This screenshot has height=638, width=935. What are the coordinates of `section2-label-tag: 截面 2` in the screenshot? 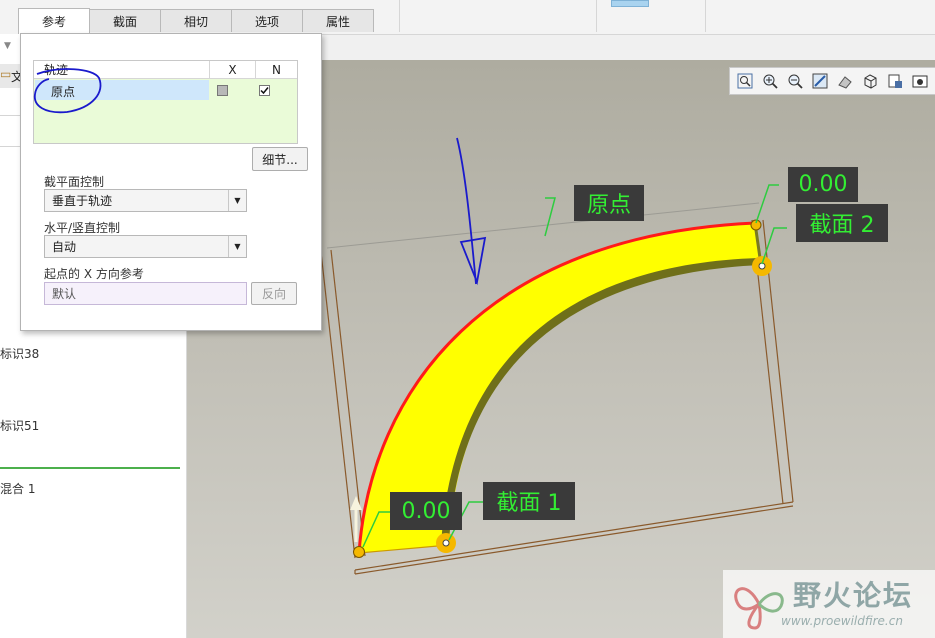 It's located at (842, 223).